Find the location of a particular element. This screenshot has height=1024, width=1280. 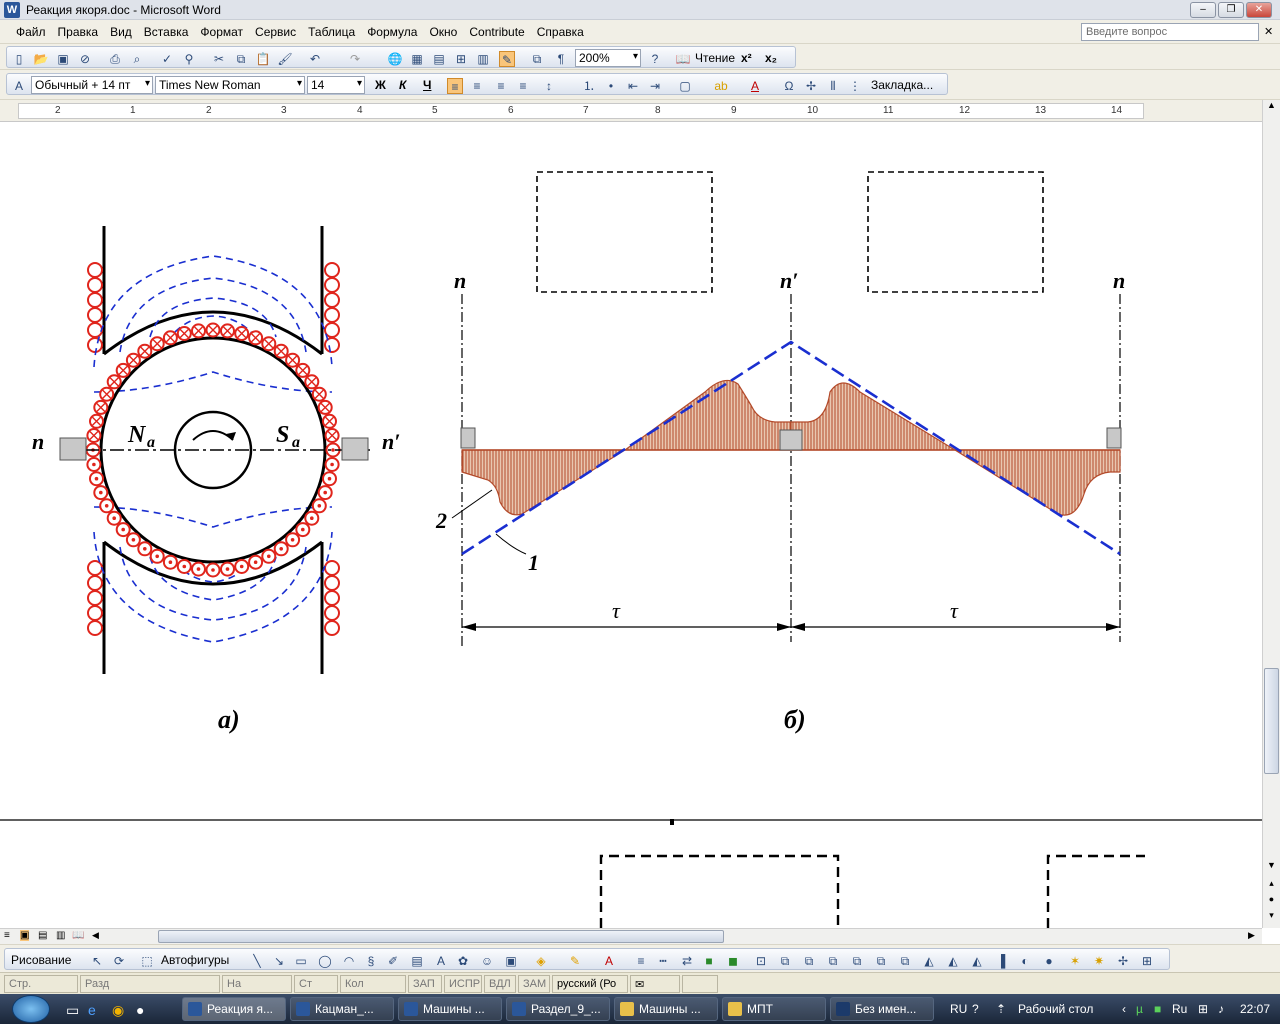

vertical-scrollbar: ▲ ▼ ▴ ● ▾ is located at coordinates (1271, 514).